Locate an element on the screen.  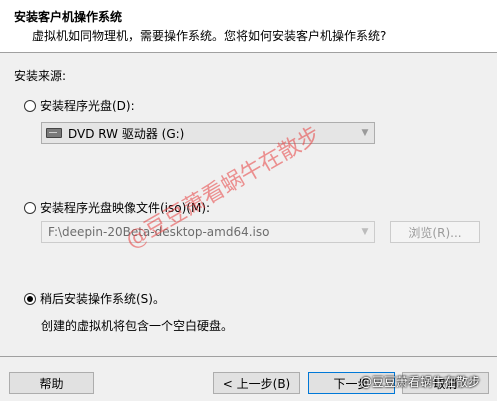
install-later-hint: 创建的虚拟机将包含一个空白硬盘。 is located at coordinates (137, 326).